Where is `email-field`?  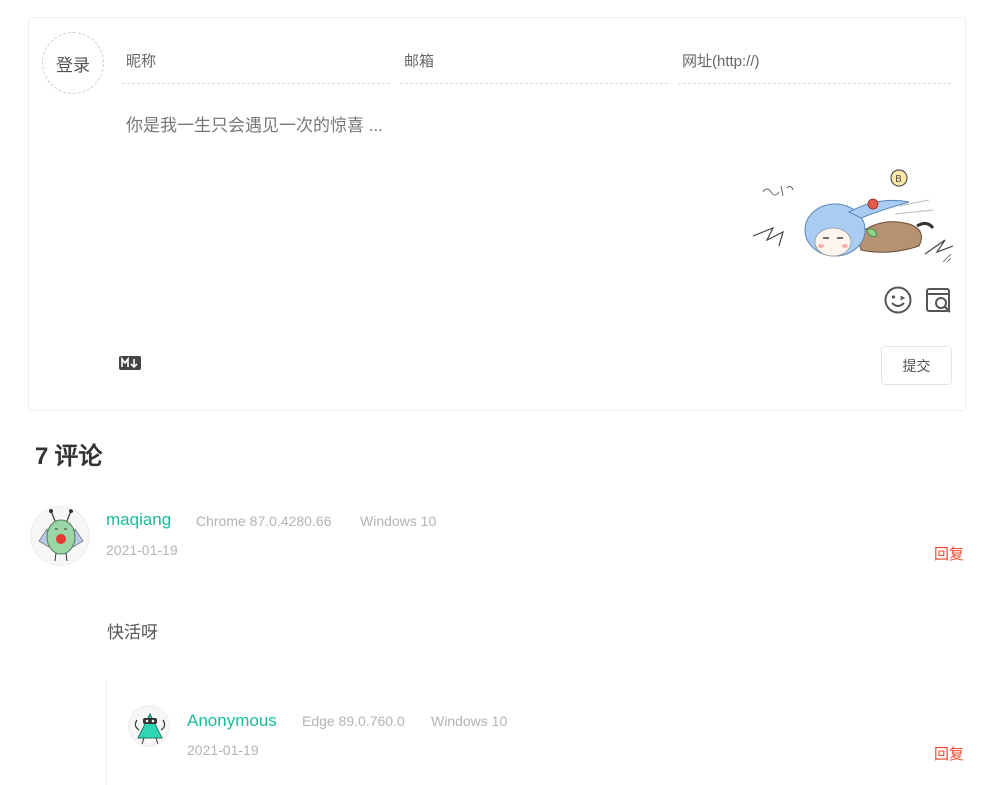 email-field is located at coordinates (534, 62).